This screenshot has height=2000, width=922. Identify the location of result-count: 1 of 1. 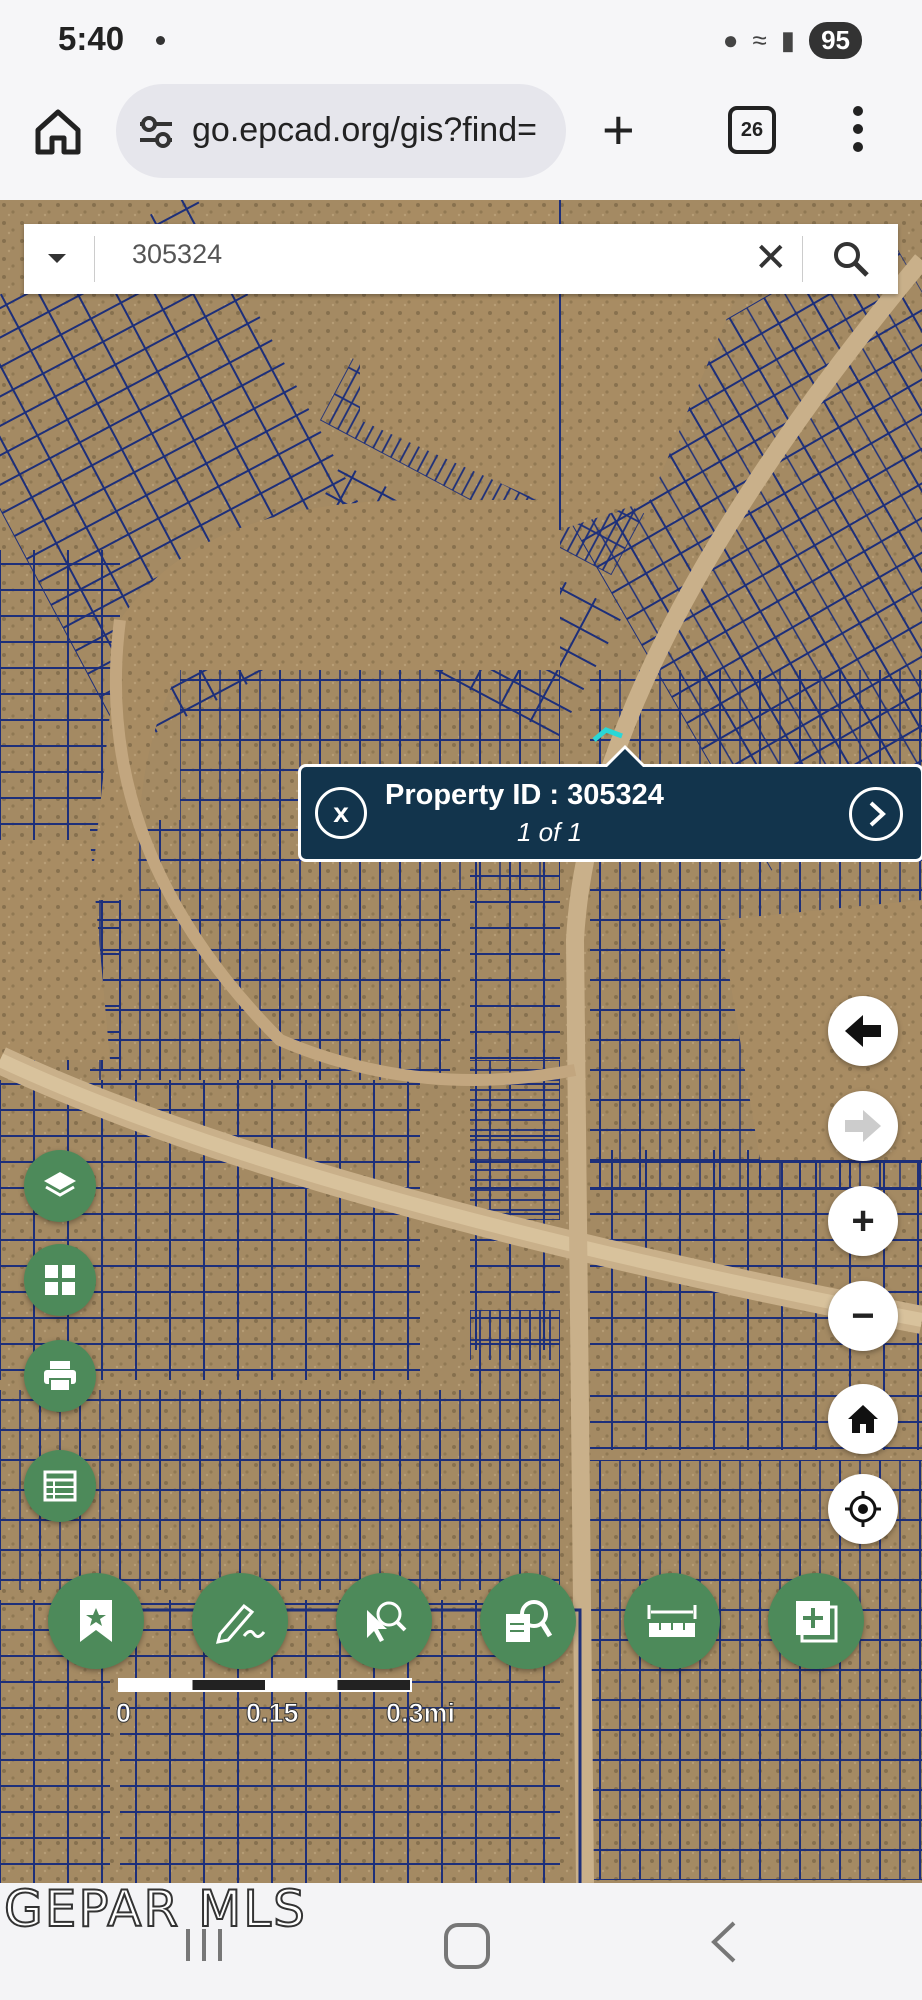
(550, 832).